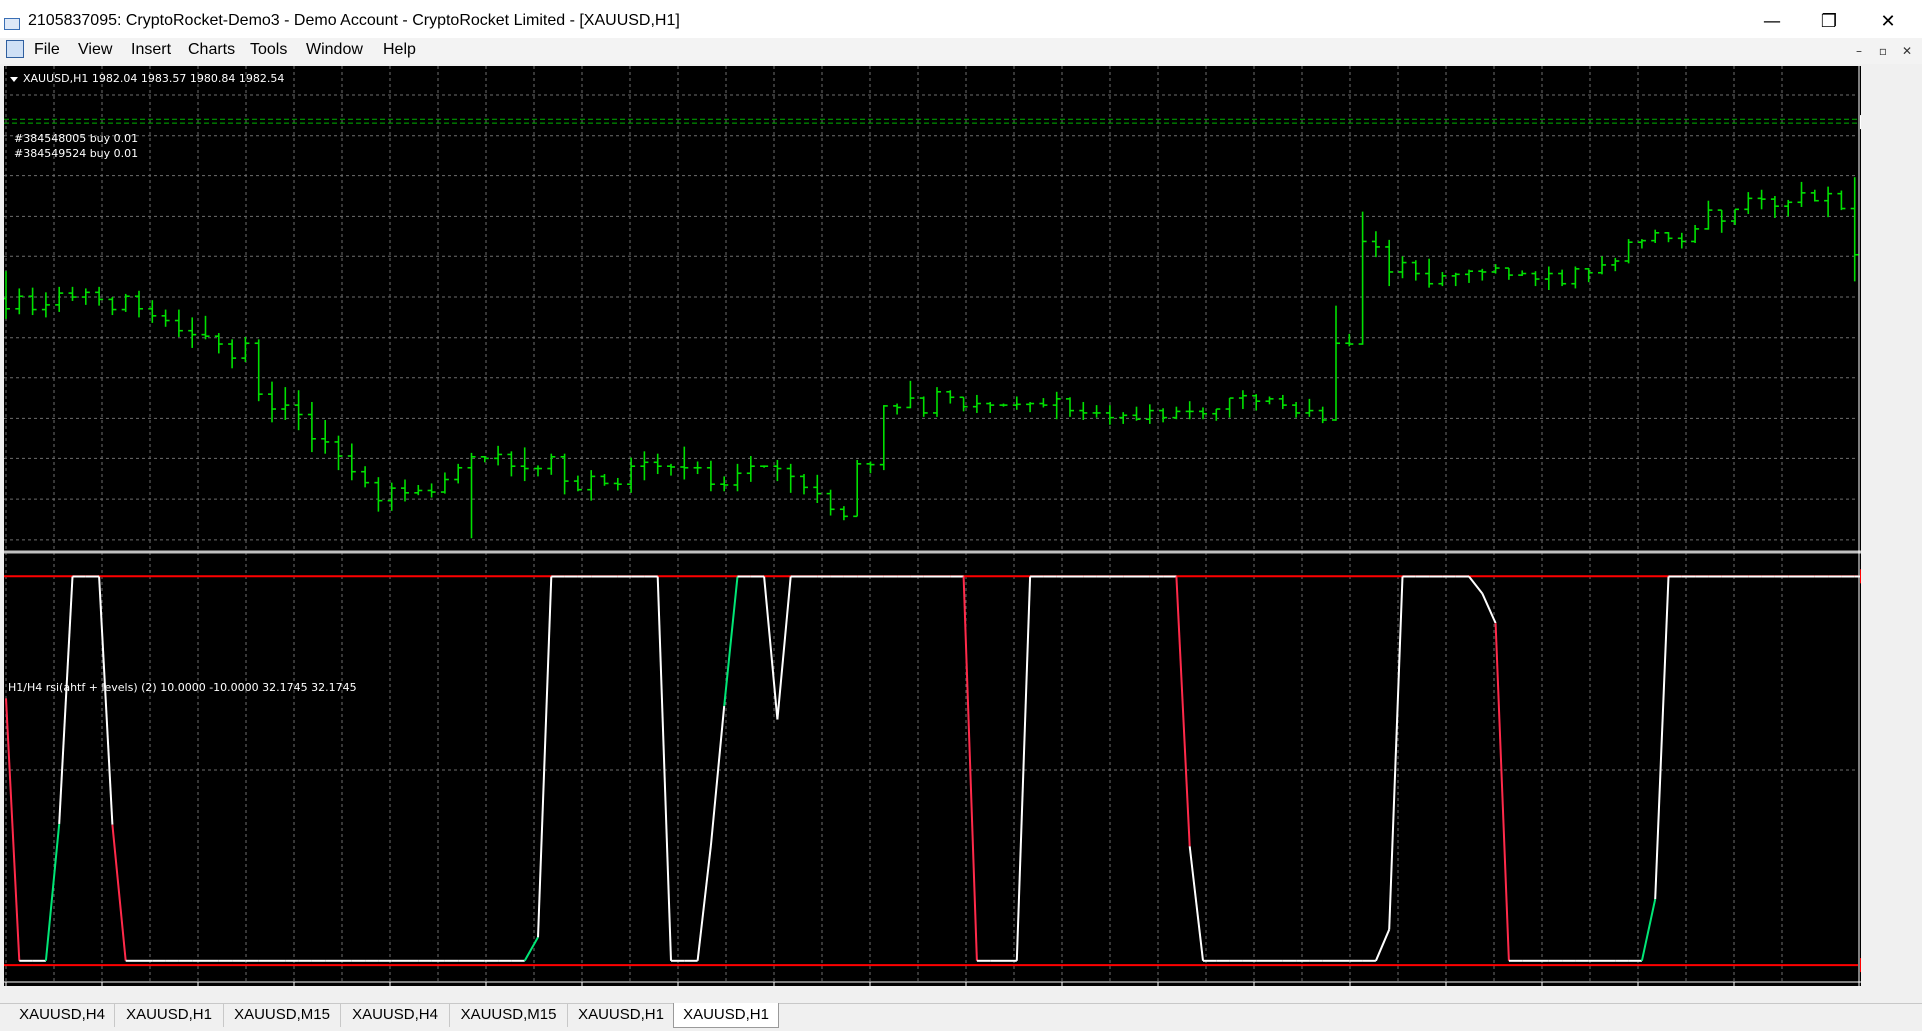 Image resolution: width=1922 pixels, height=1031 pixels. I want to click on time-axis-label: 15 Nov 19:00, so click(1484, 985).